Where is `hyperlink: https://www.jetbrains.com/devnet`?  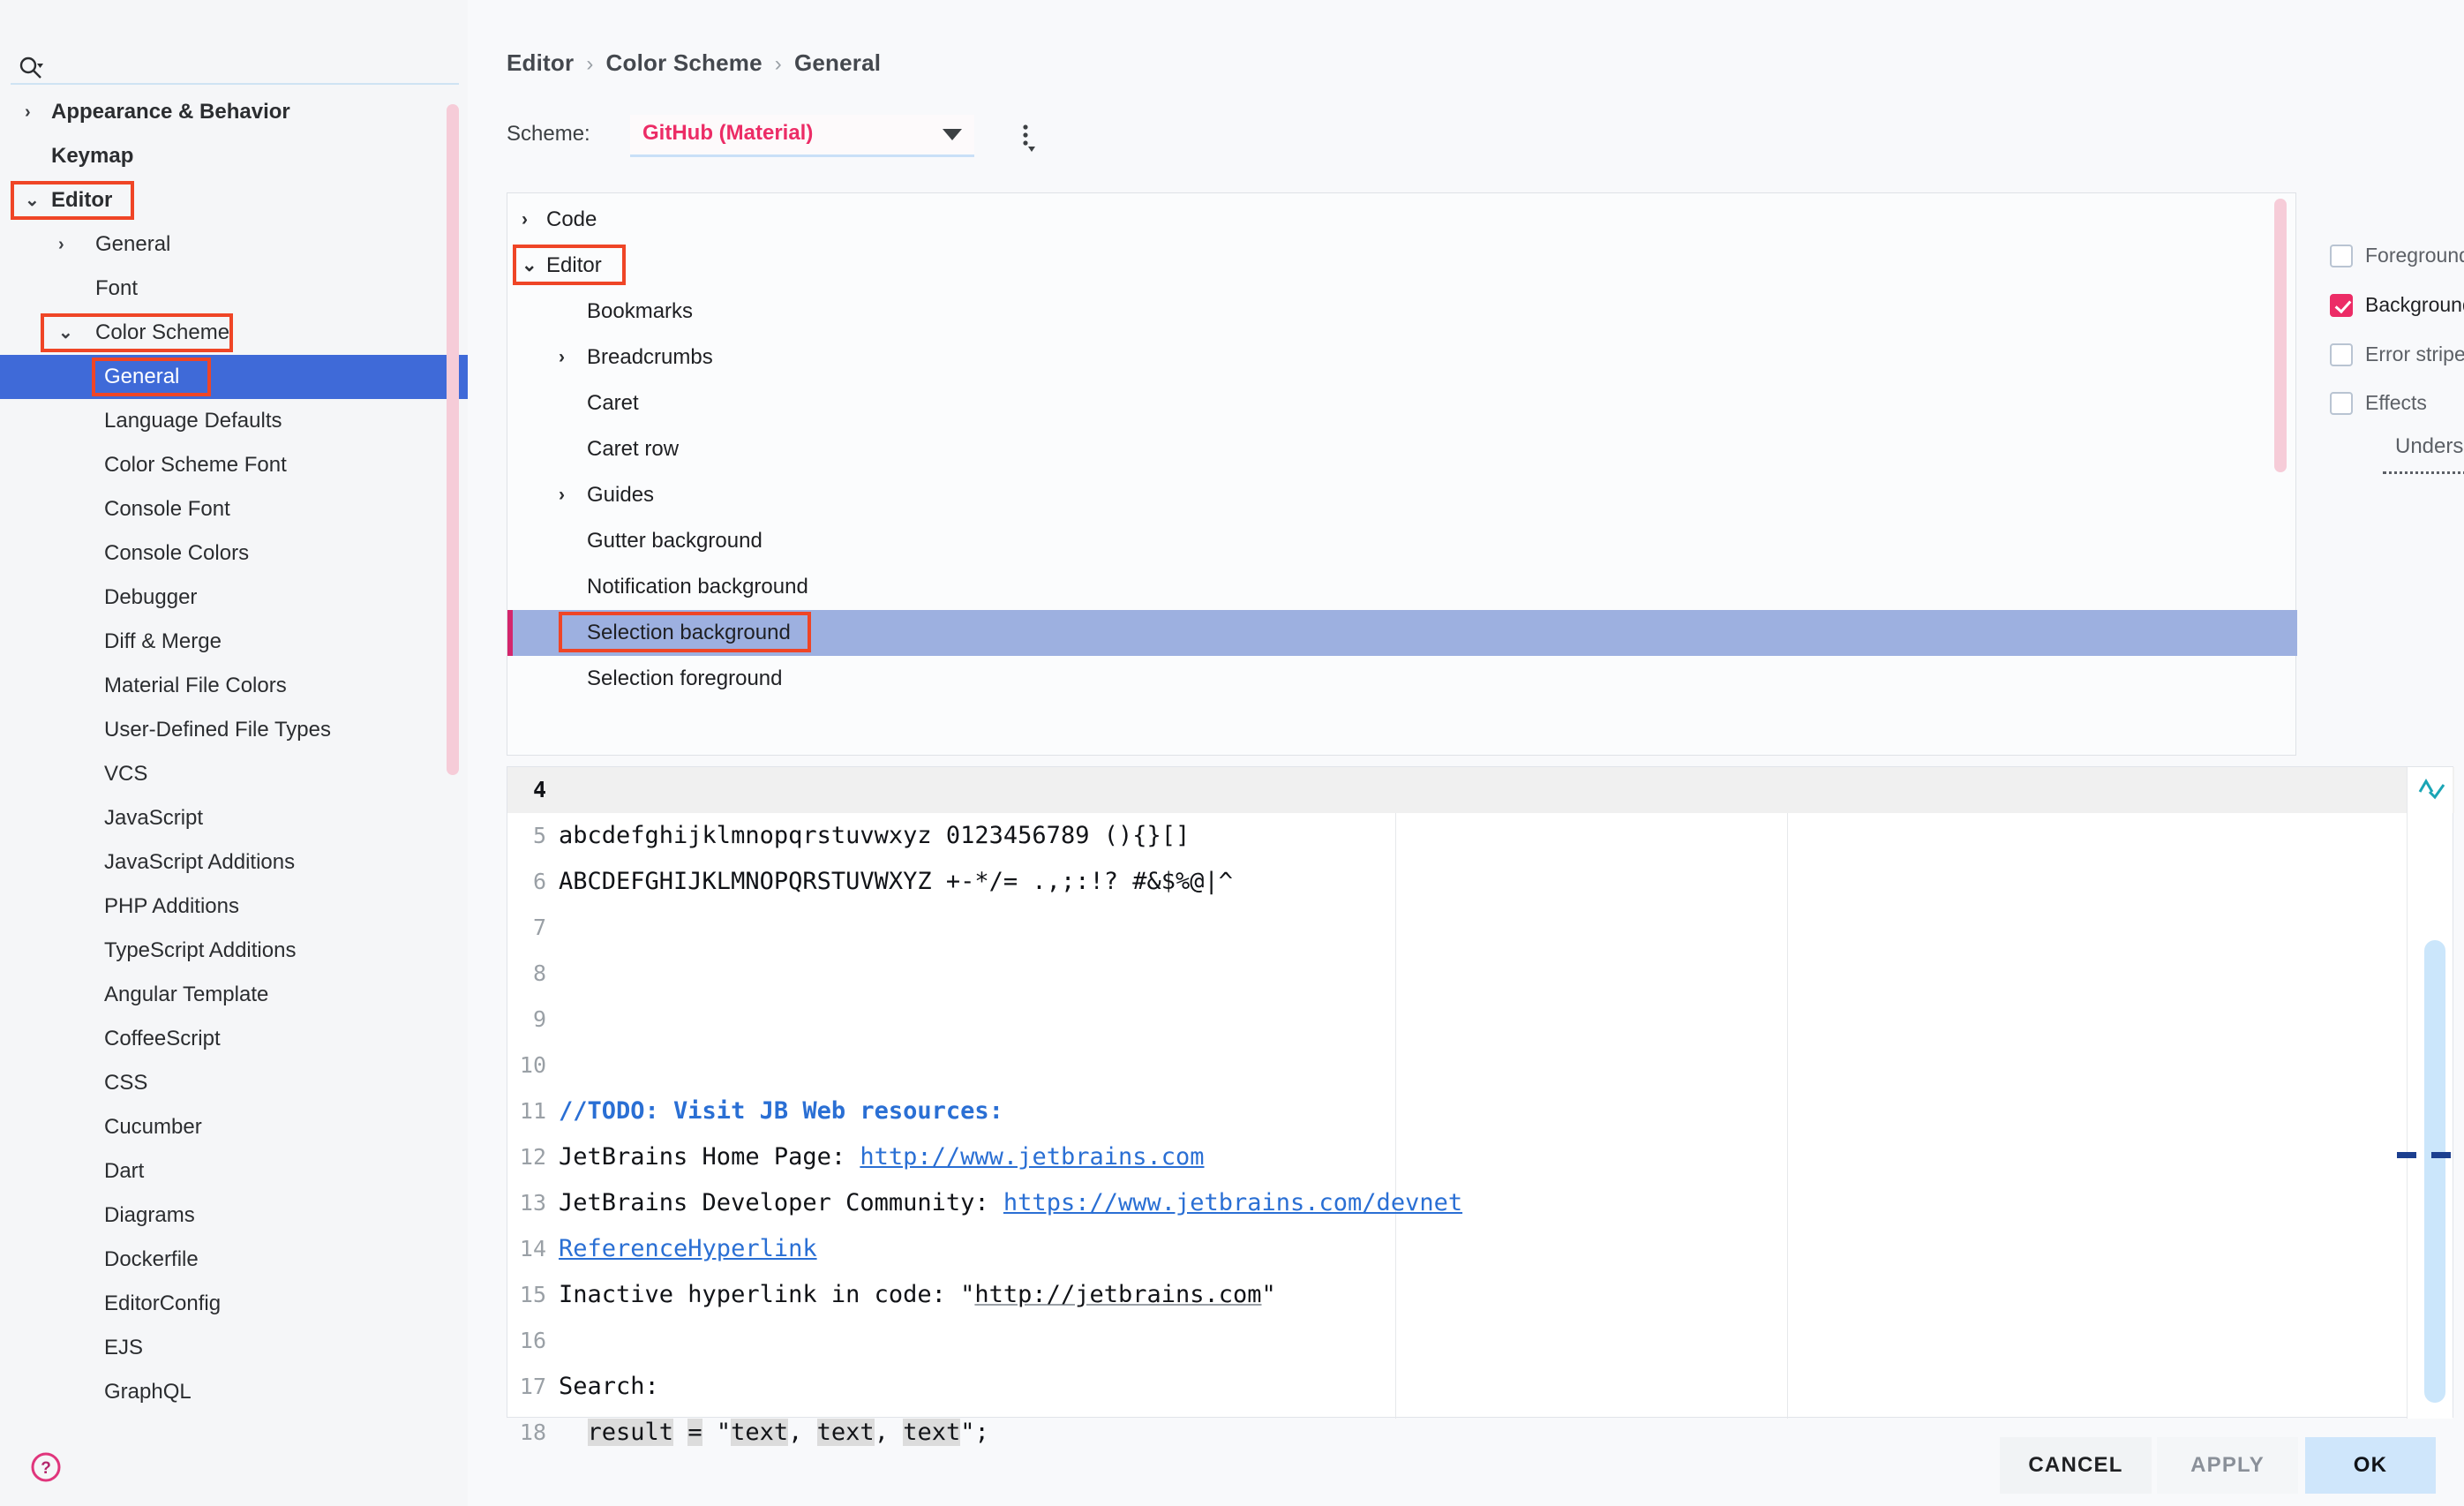
hyperlink: https://www.jetbrains.com/devnet is located at coordinates (1232, 1202).